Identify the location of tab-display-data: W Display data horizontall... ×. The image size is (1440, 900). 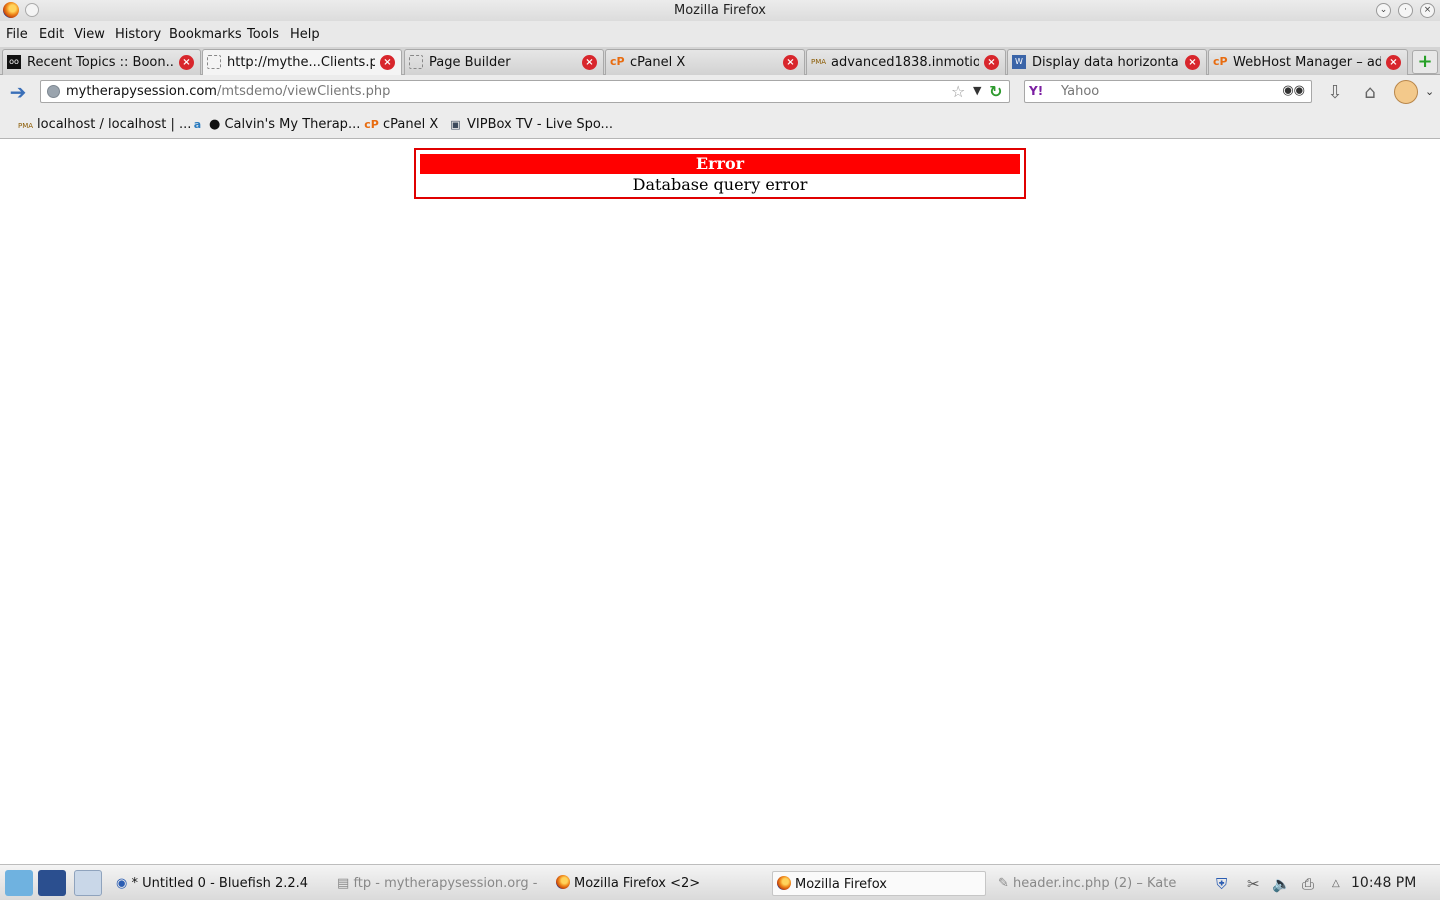
(1107, 62).